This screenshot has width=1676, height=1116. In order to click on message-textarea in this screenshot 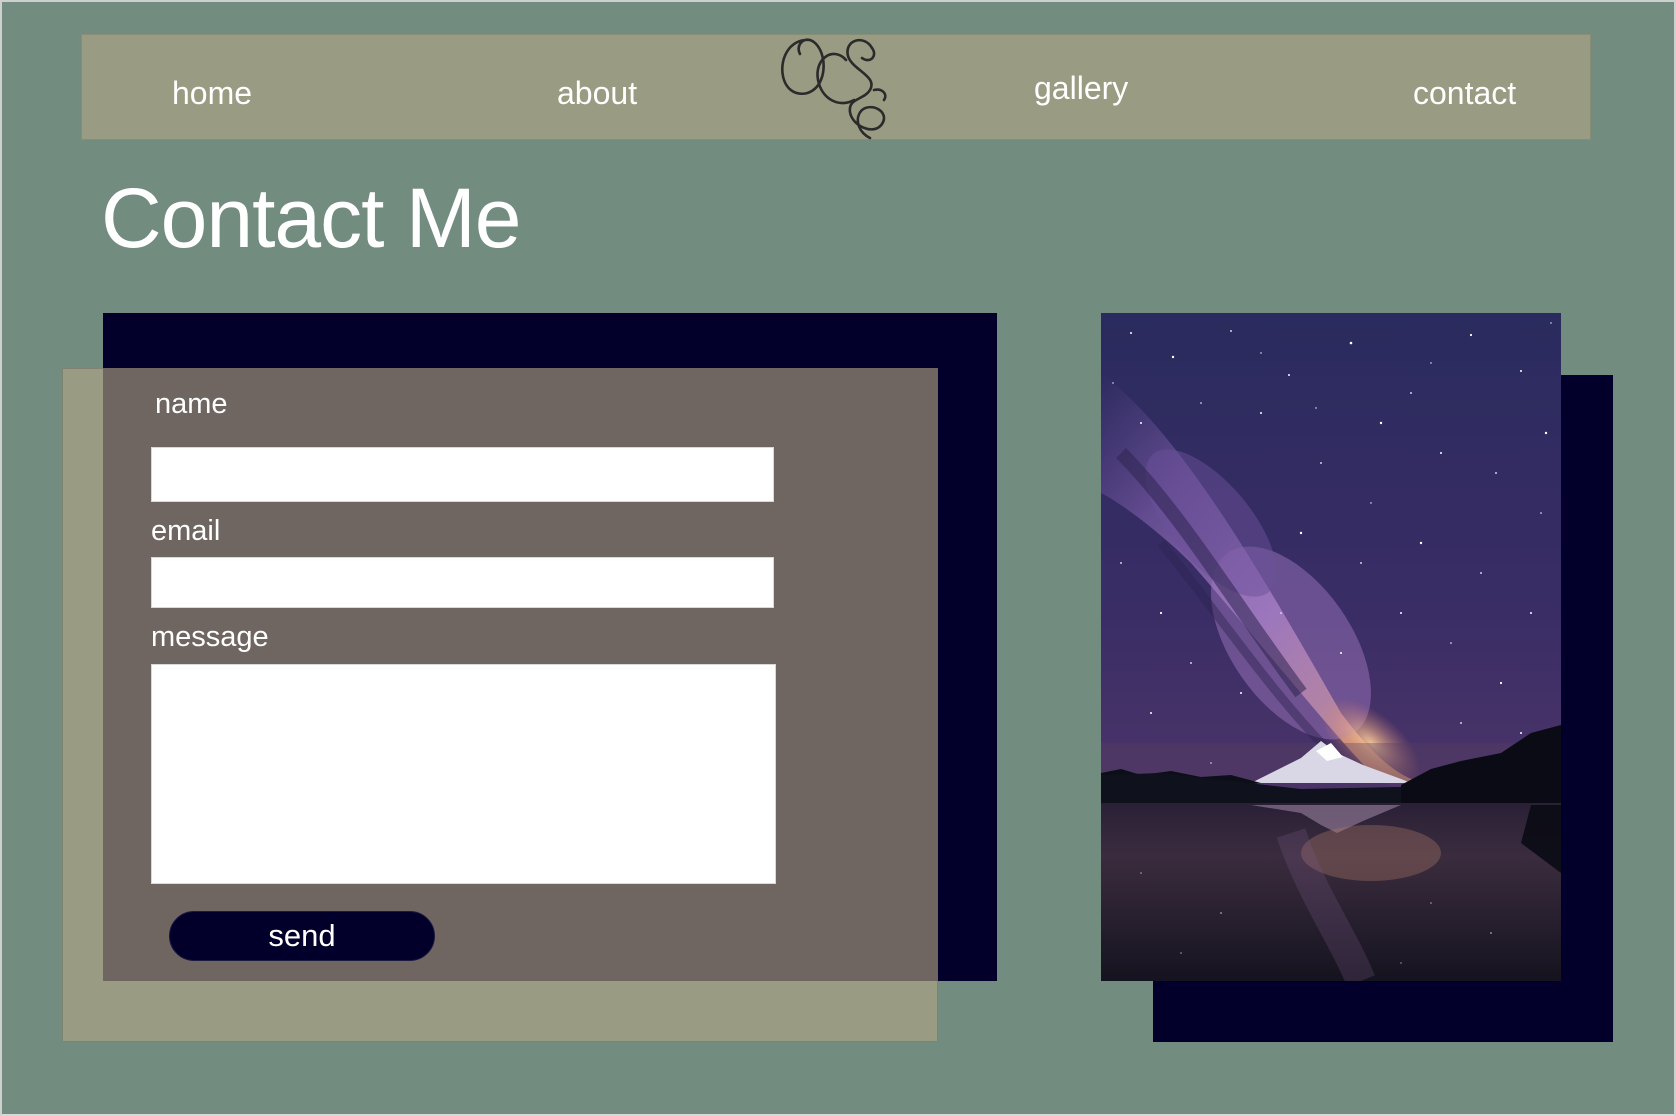, I will do `click(463, 774)`.